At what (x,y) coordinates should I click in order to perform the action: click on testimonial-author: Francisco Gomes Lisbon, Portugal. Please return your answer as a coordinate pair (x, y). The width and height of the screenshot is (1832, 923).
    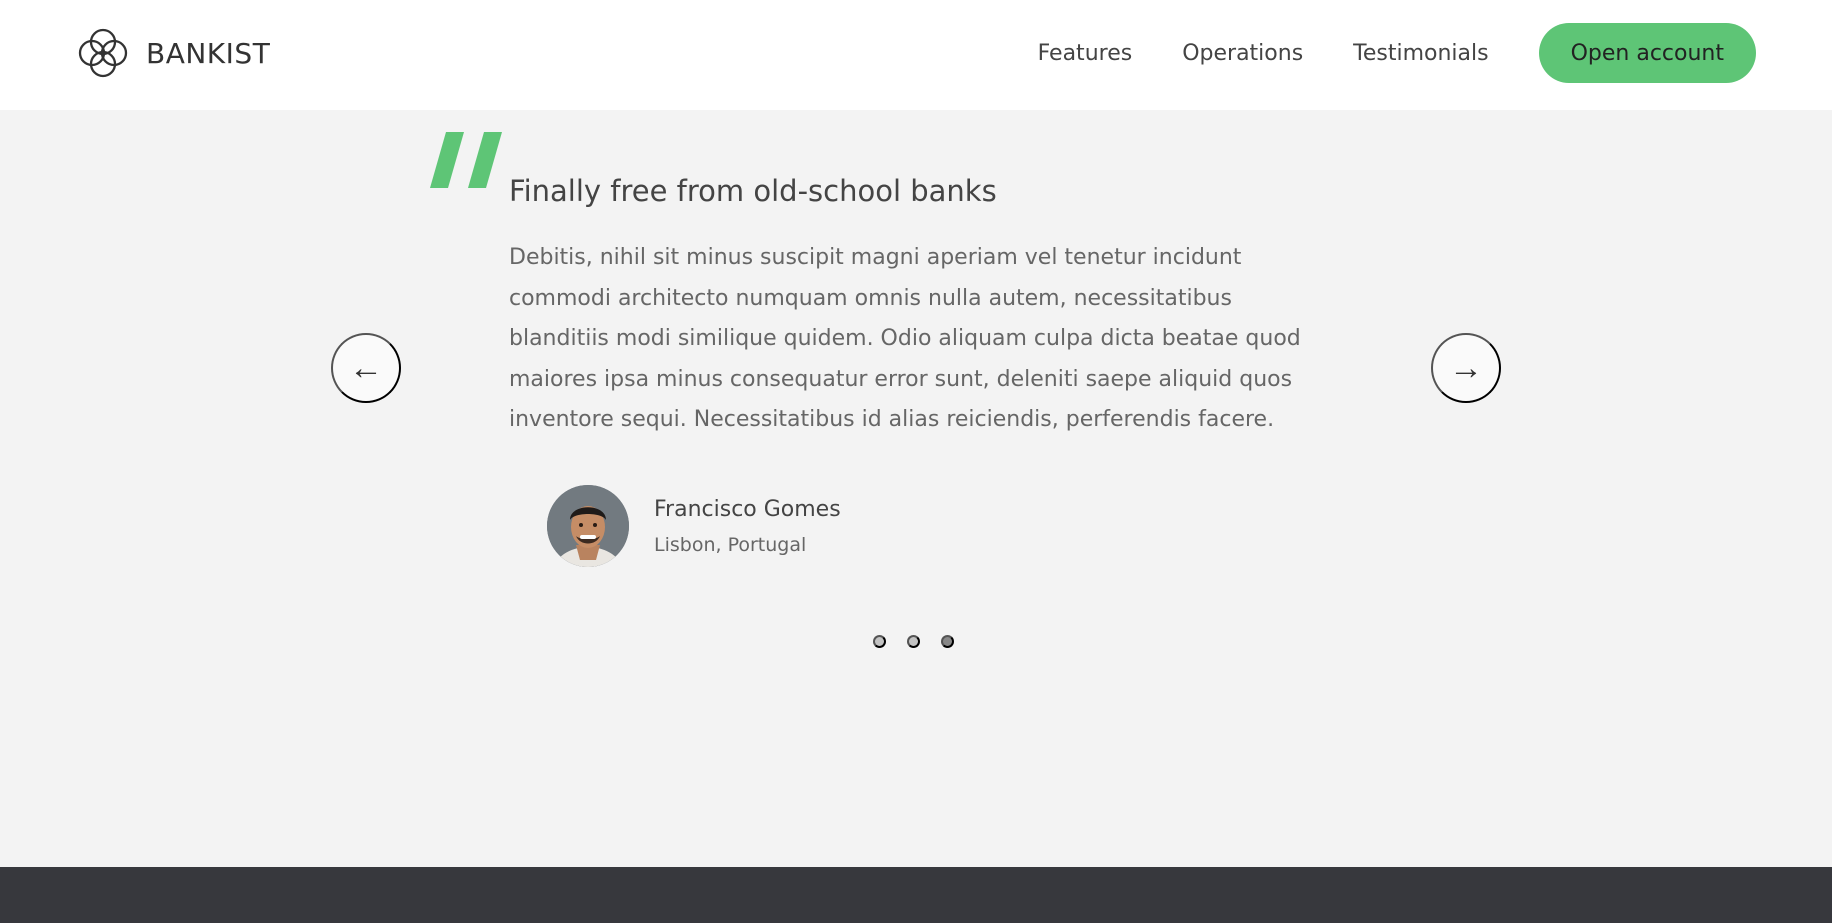
    Looking at the image, I should click on (694, 526).